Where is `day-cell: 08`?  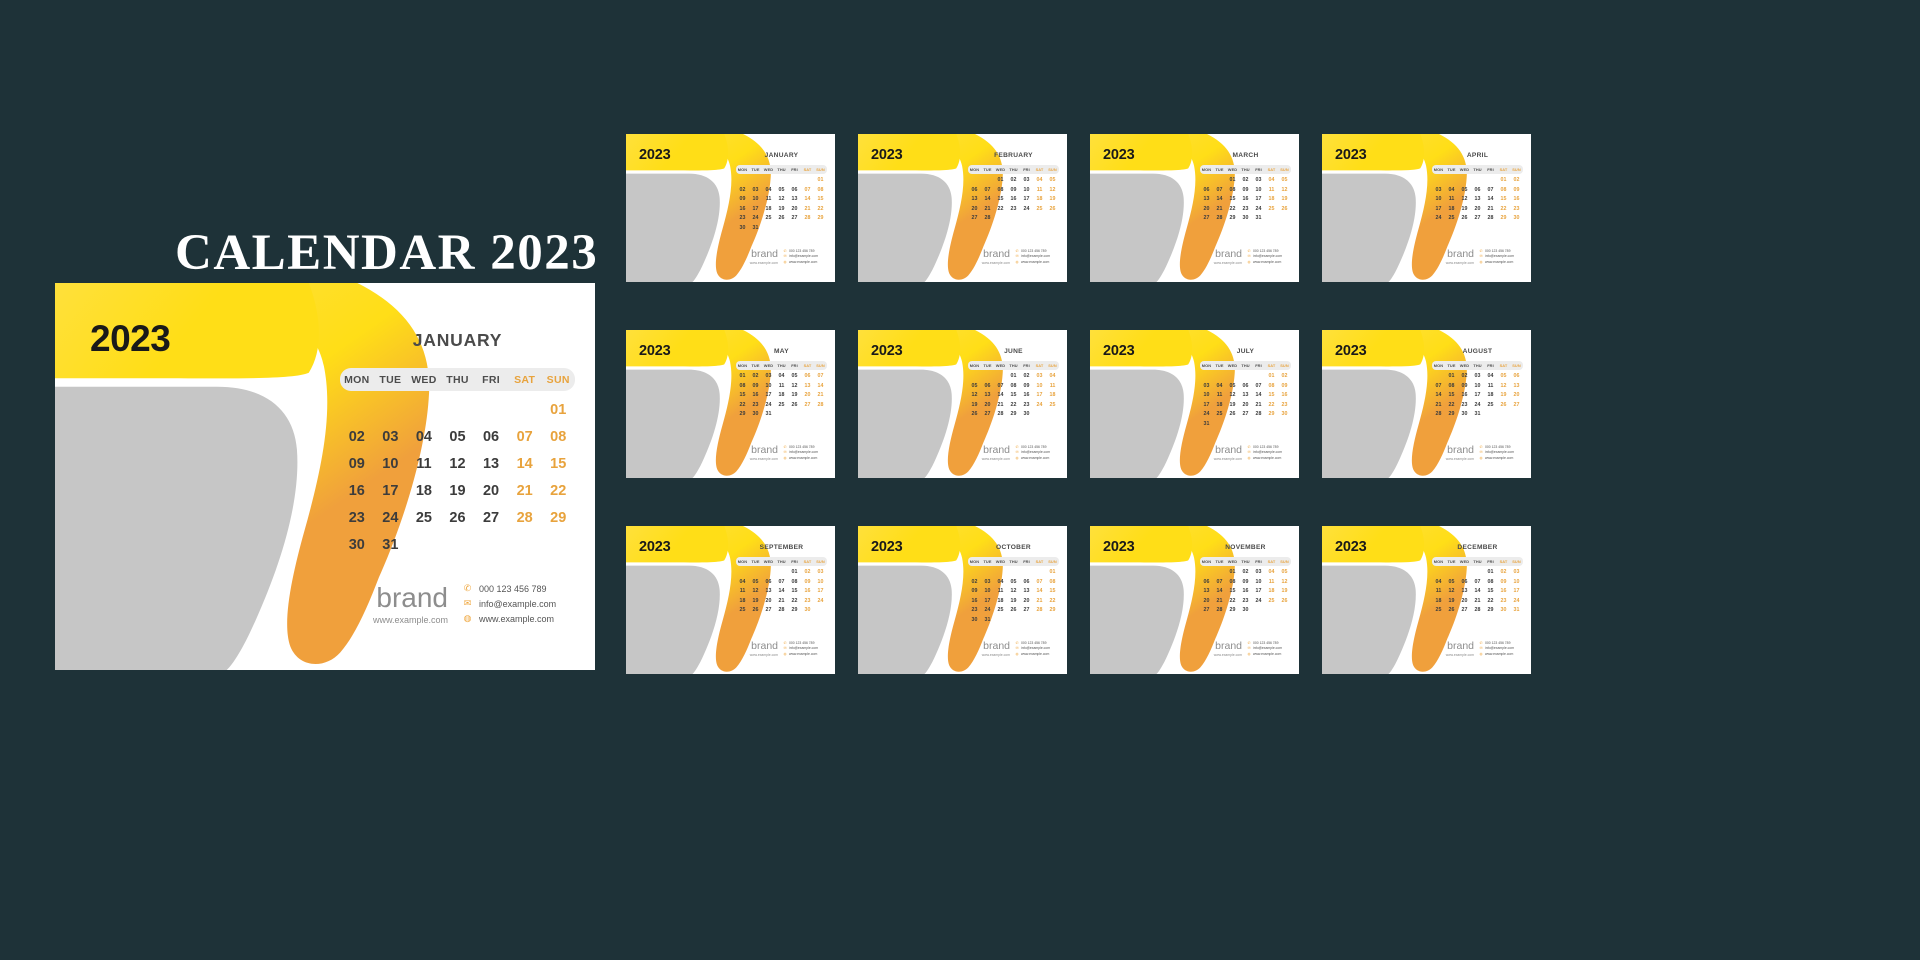 day-cell: 08 is located at coordinates (1503, 191).